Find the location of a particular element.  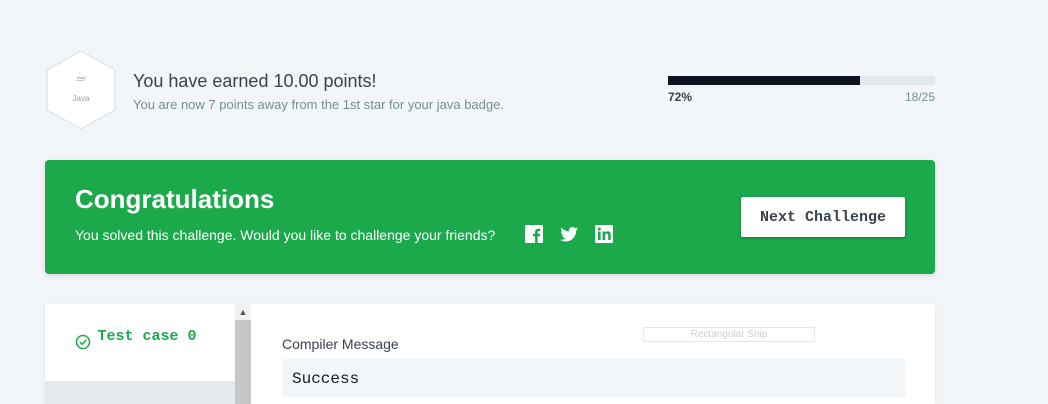

compiler-message-box: Success is located at coordinates (593, 378).